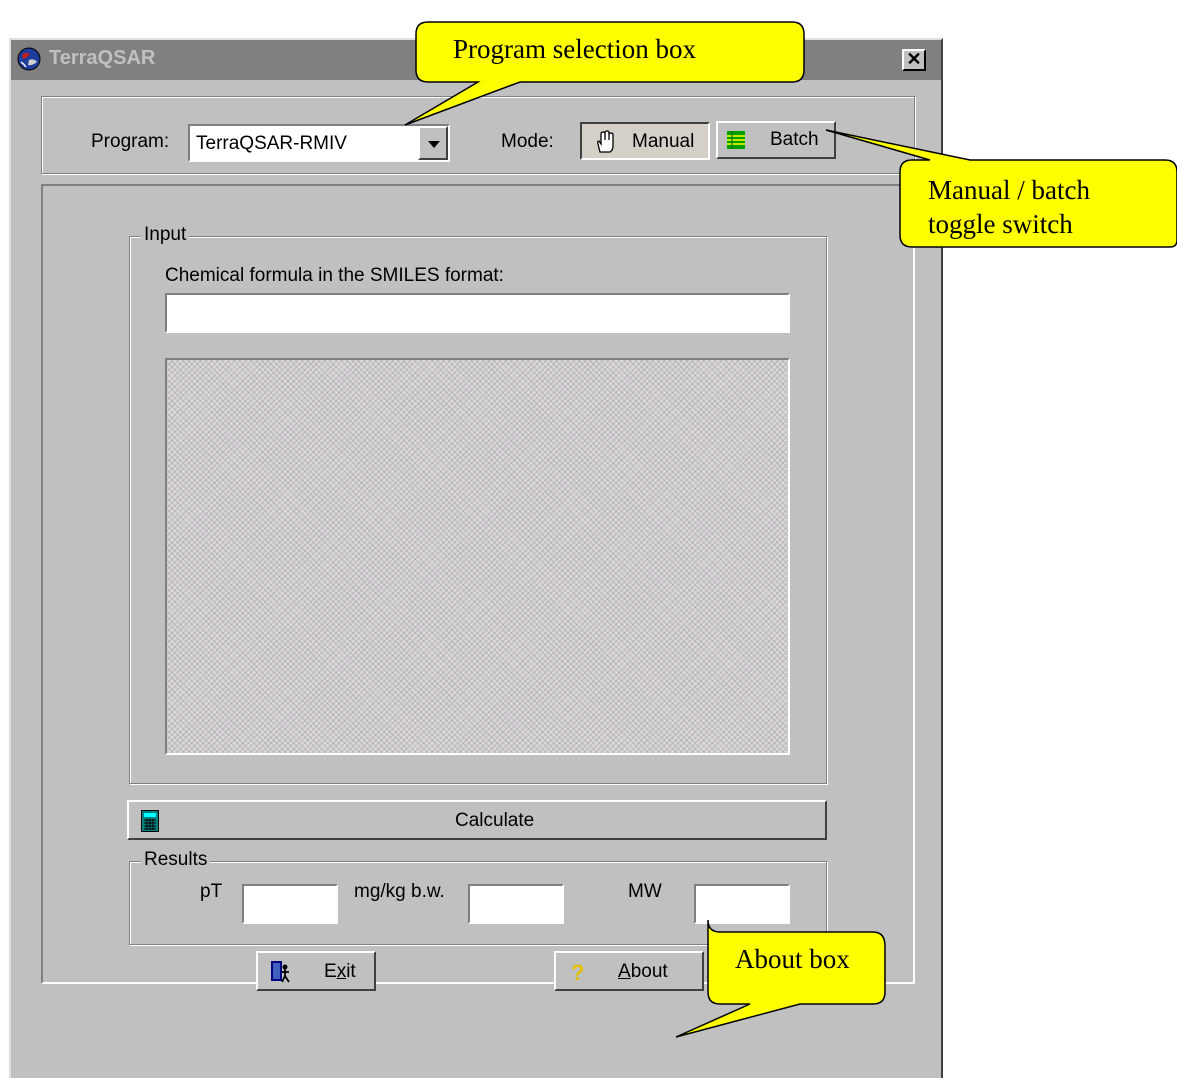 The width and height of the screenshot is (1177, 1078). I want to click on app-globe-icon, so click(29, 59).